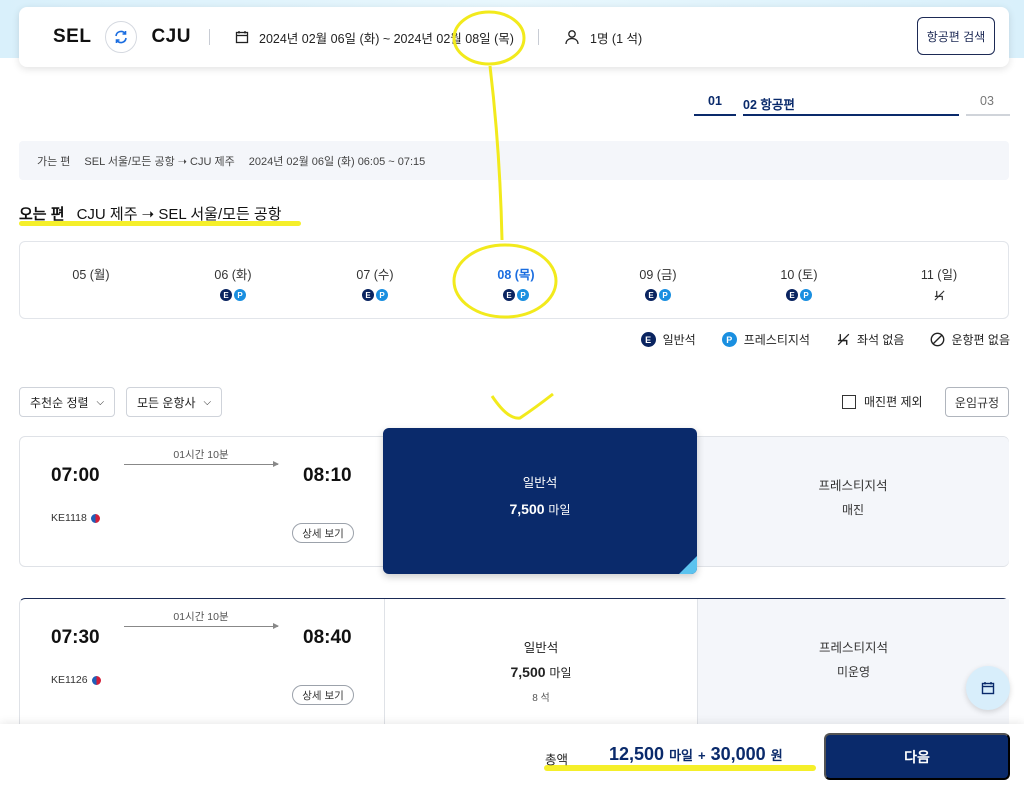  Describe the element at coordinates (512, 756) in the screenshot. I see `total-bar: 총액 12,500 마일 + 30,000 원 다음` at that location.